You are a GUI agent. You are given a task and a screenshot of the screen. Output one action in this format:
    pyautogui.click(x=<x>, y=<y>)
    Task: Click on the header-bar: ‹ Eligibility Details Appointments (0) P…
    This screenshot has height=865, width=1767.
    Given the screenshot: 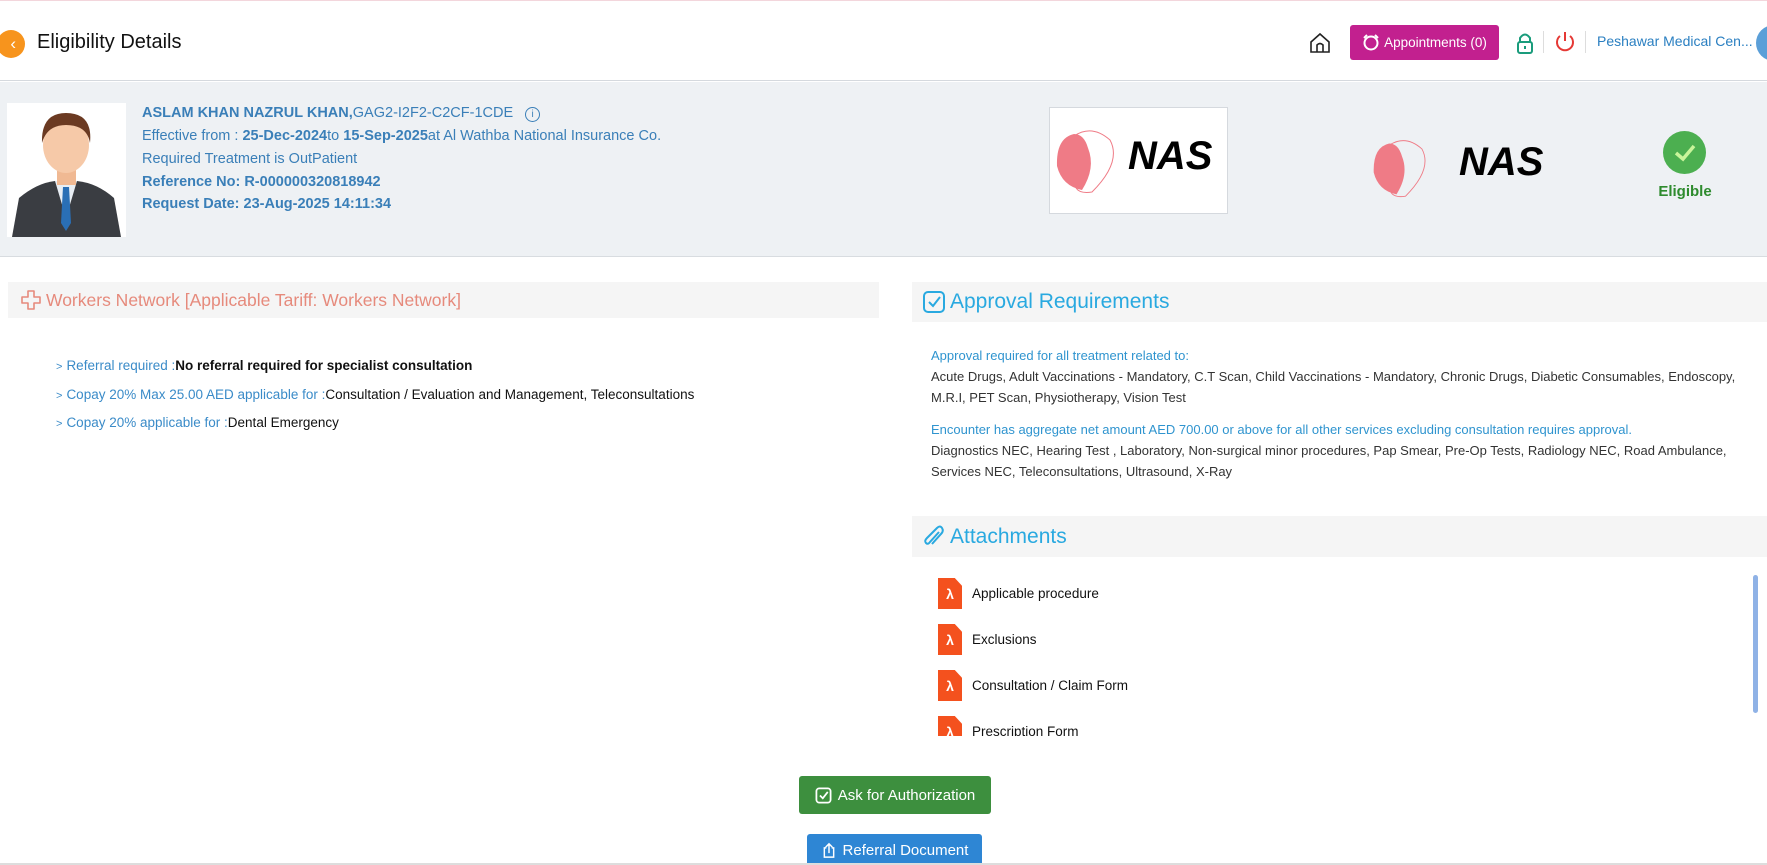 What is the action you would take?
    pyautogui.click(x=883, y=41)
    